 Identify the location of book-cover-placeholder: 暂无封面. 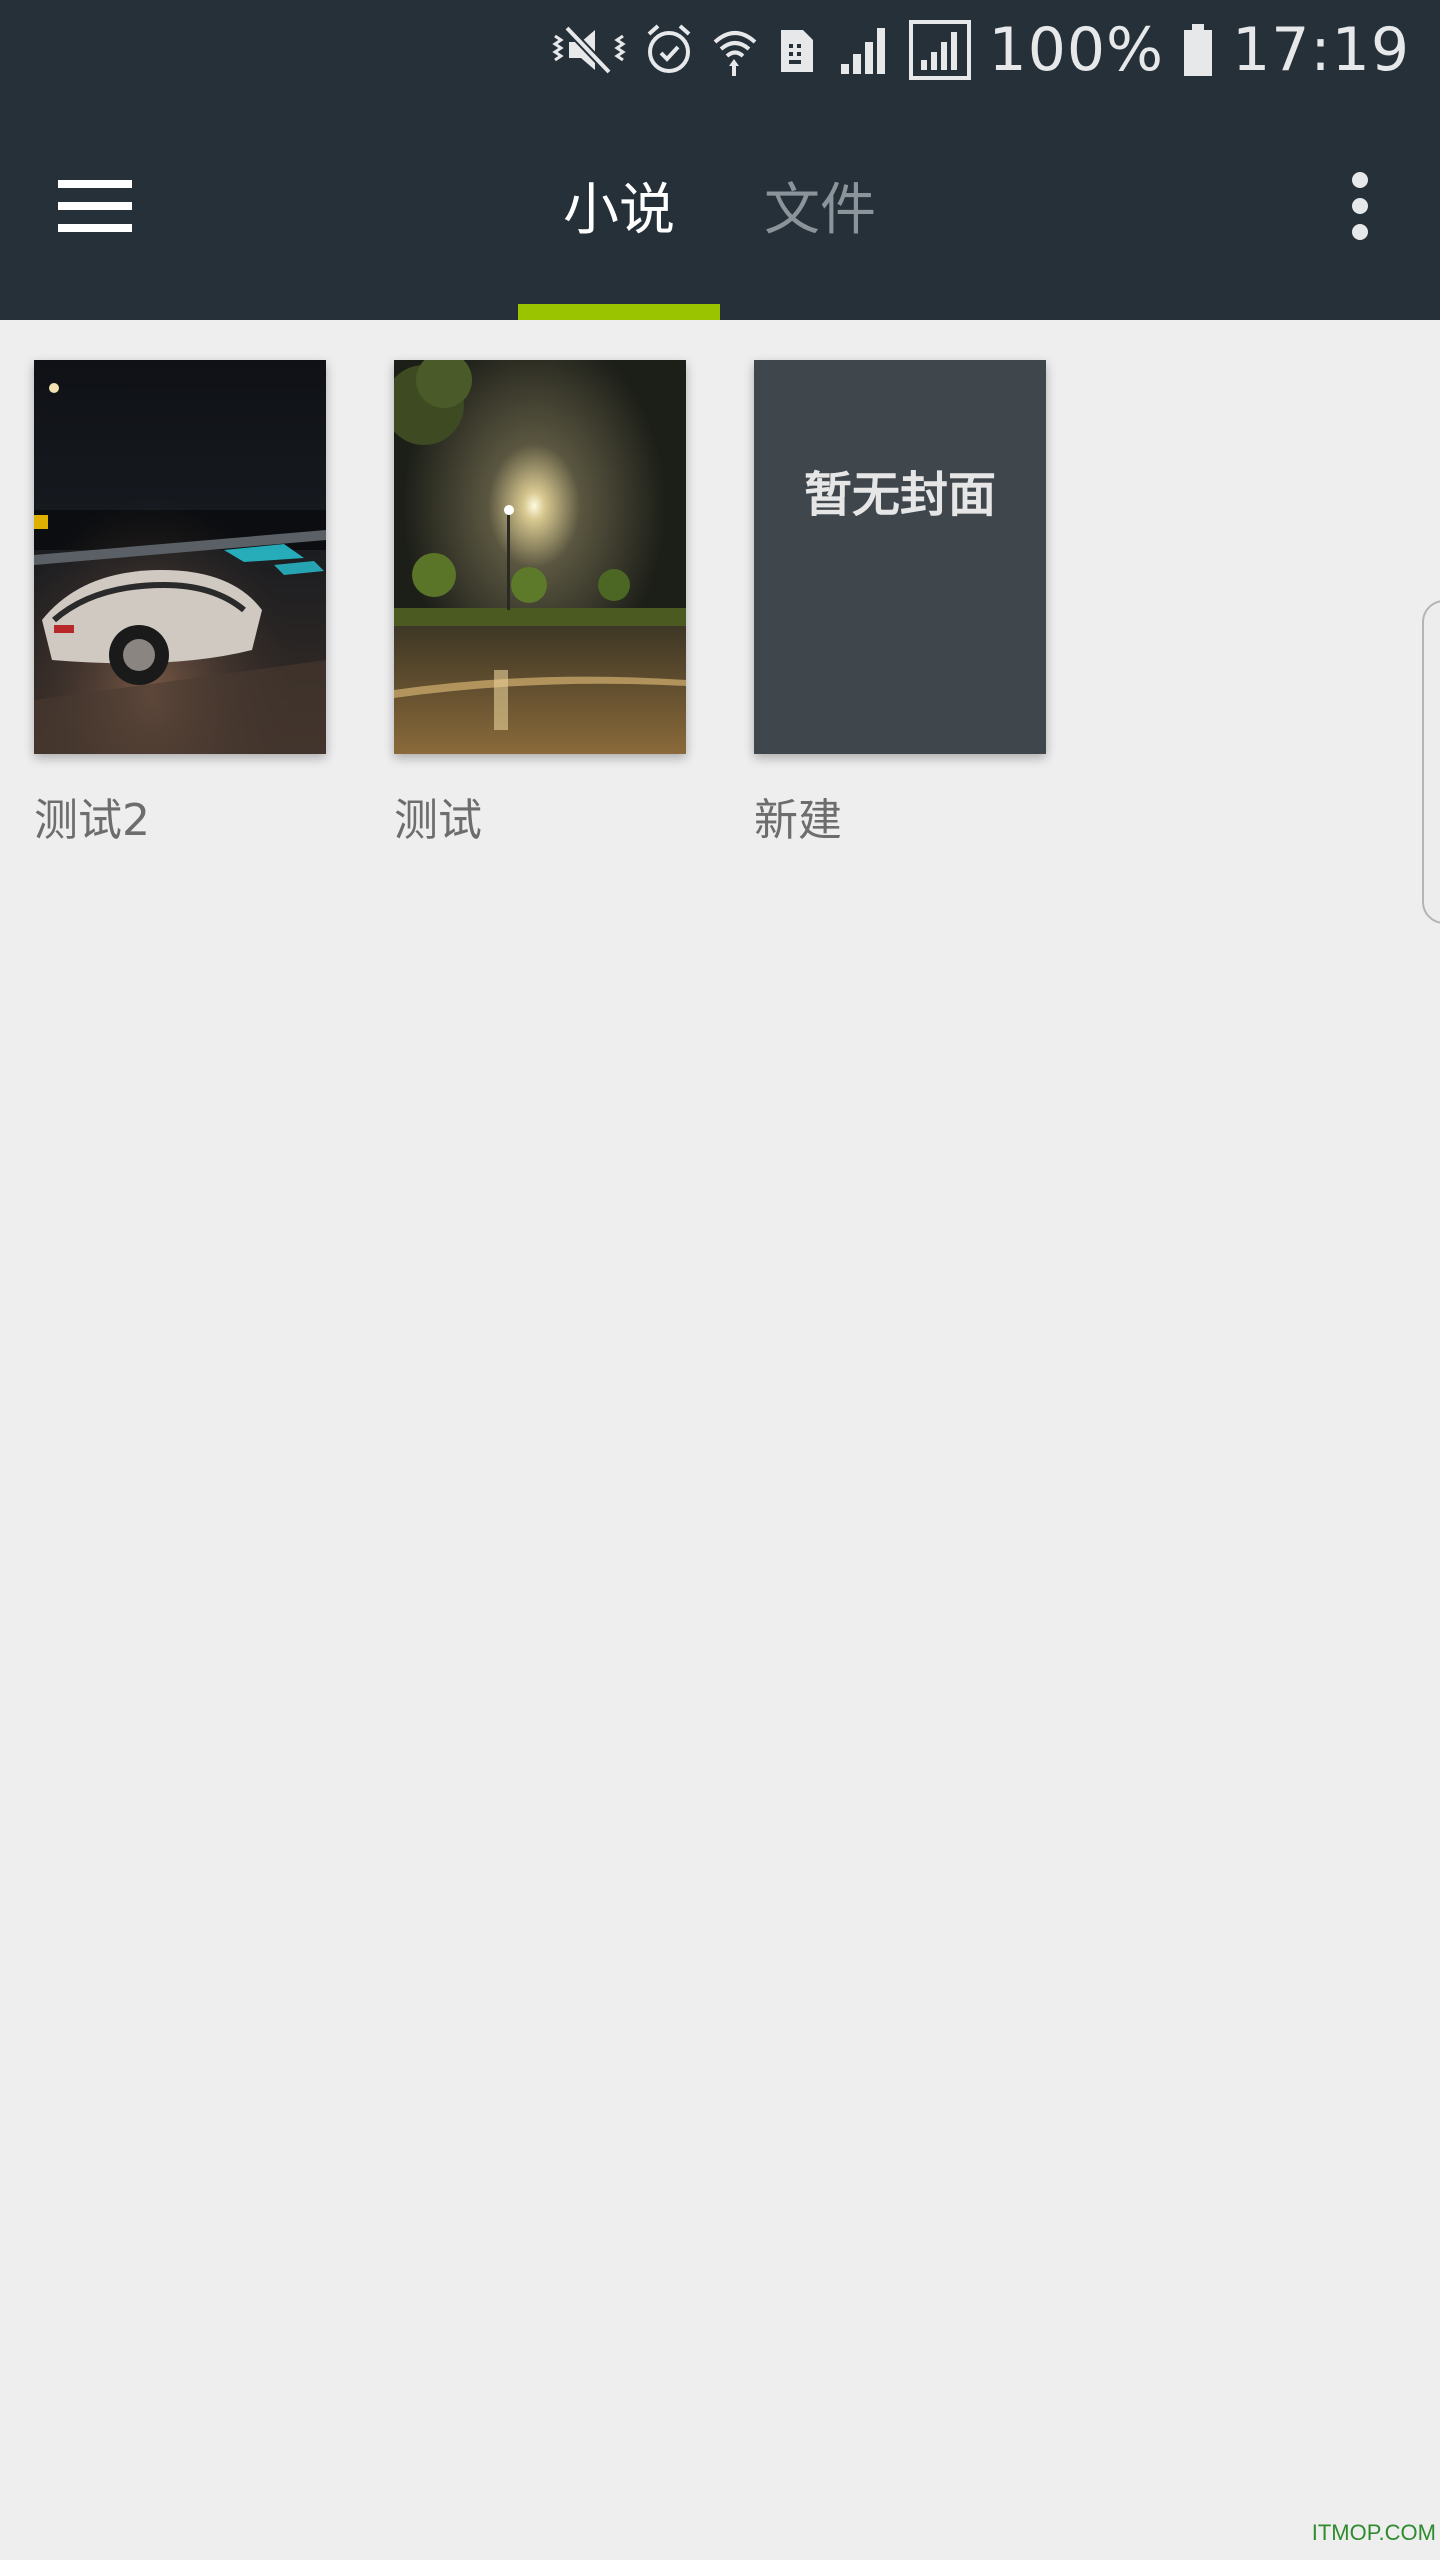
(900, 557).